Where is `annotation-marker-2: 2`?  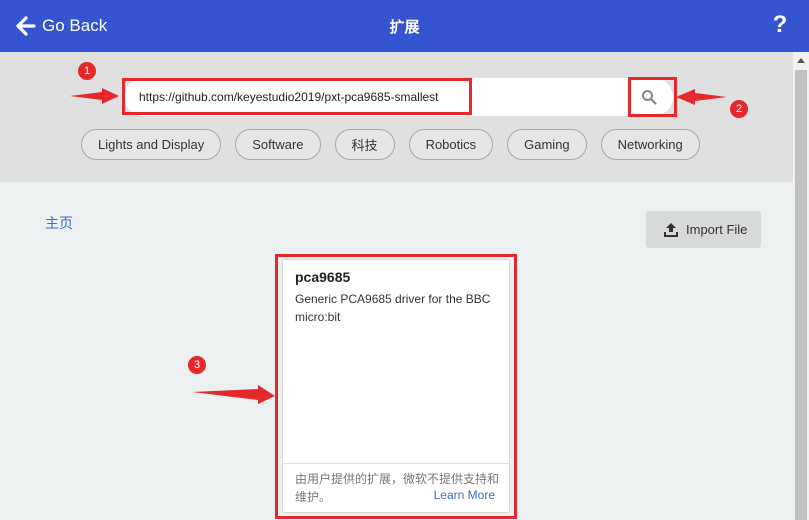
annotation-marker-2: 2 is located at coordinates (739, 109).